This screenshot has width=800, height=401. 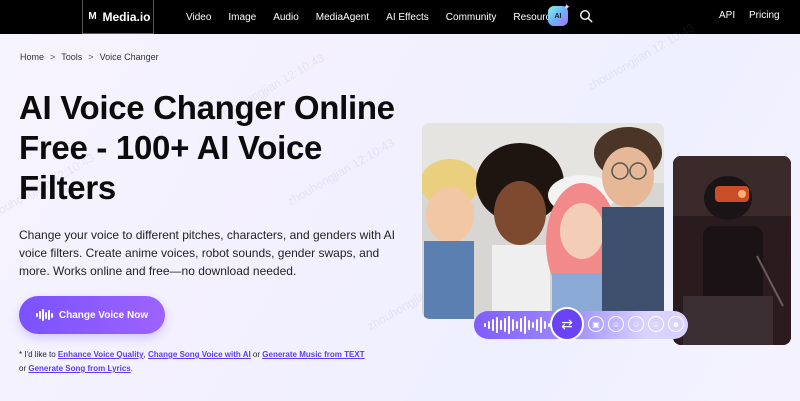 What do you see at coordinates (567, 7) in the screenshot?
I see `sparkle-icon: ✦` at bounding box center [567, 7].